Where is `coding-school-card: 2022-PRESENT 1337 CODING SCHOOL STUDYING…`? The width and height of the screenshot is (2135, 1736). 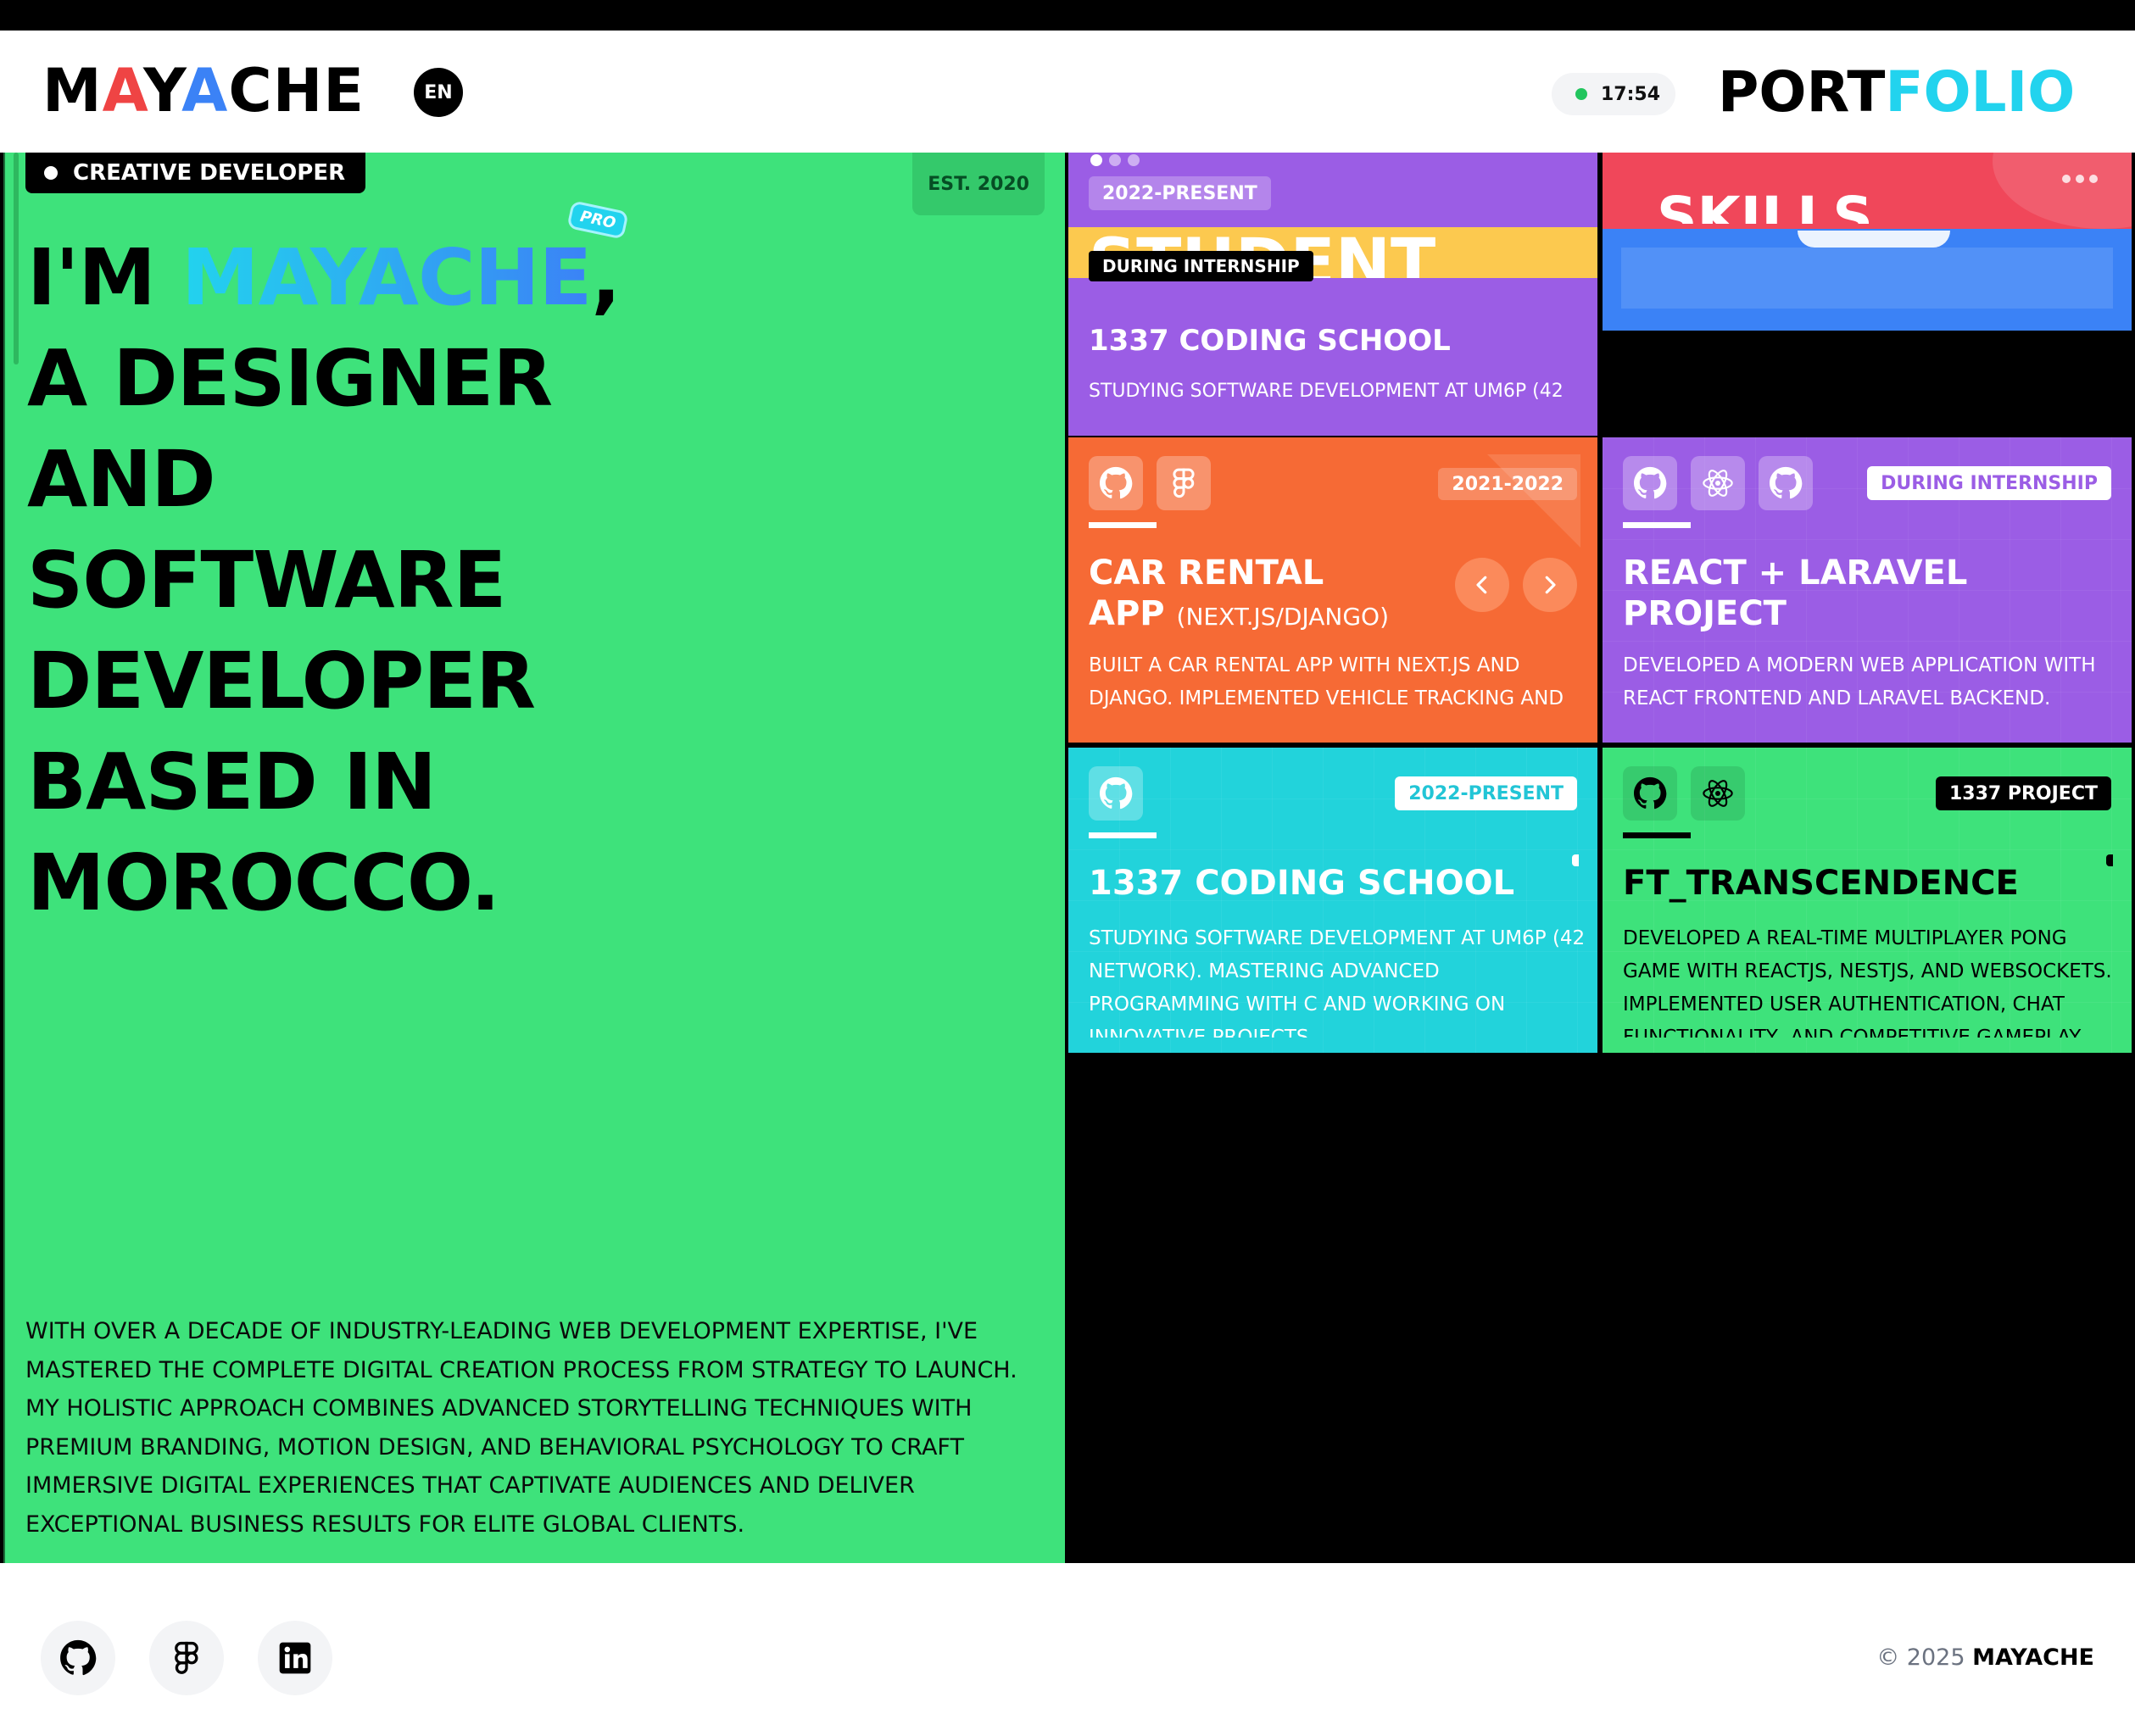
coding-school-card: 2022-PRESENT 1337 CODING SCHOOL STUDYING… is located at coordinates (1332, 900).